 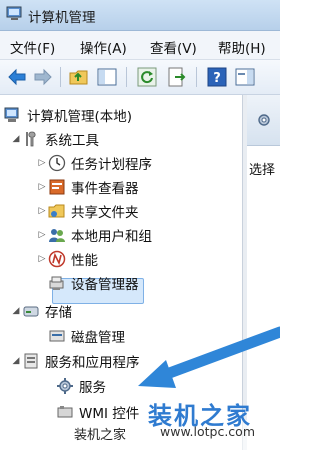 I want to click on refresh-icon, so click(x=147, y=77).